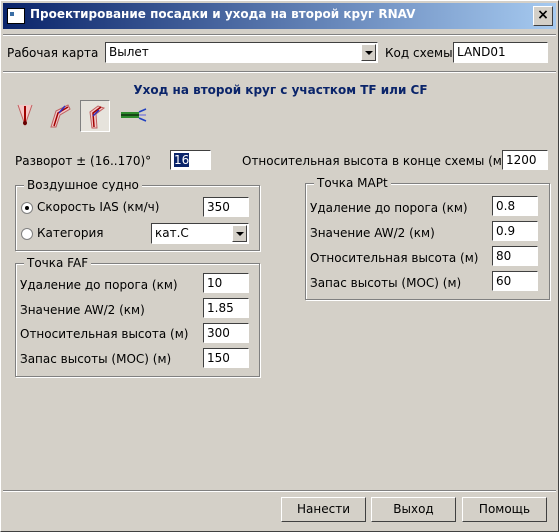 The width and height of the screenshot is (559, 532). What do you see at coordinates (70, 233) in the screenshot?
I see `category-label: Категория` at bounding box center [70, 233].